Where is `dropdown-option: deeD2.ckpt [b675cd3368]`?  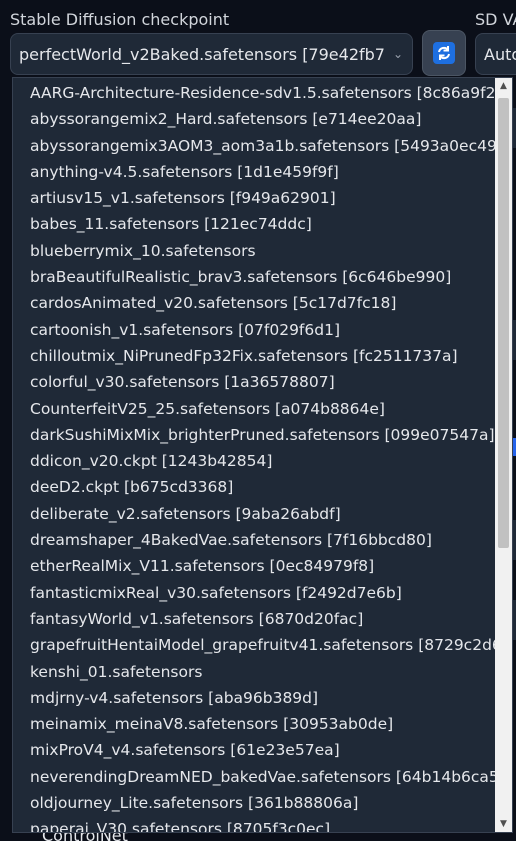
dropdown-option: deeD2.ckpt [b675cd3368] is located at coordinates (254, 487).